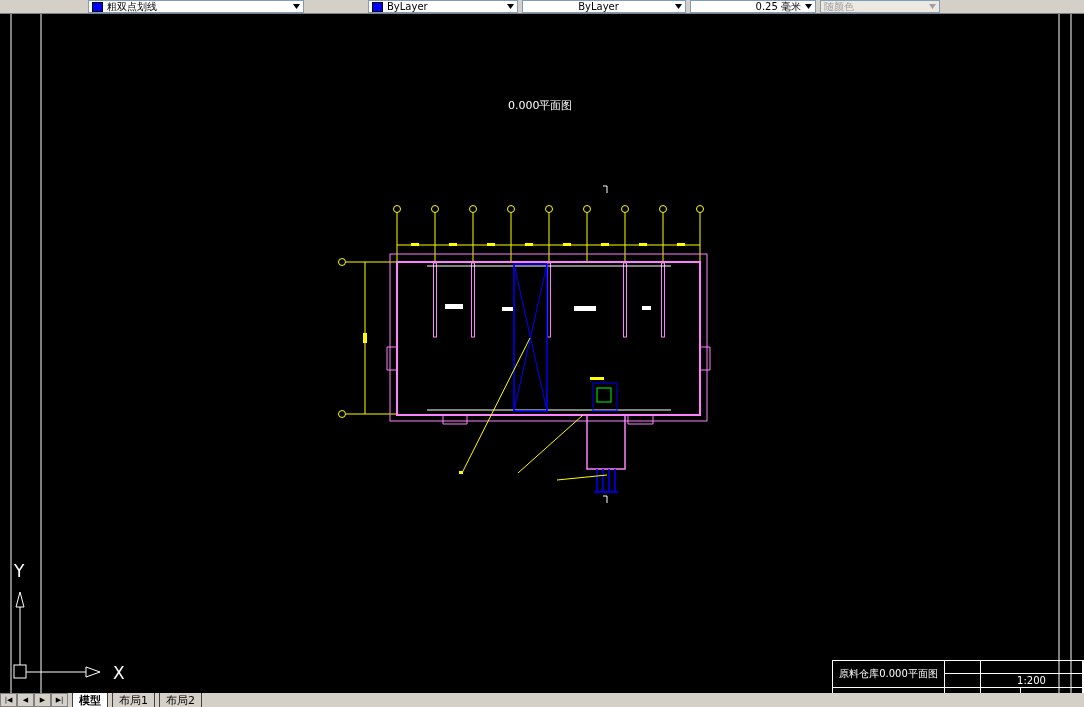  Describe the element at coordinates (180, 700) in the screenshot. I see `layout-tab: 布局2` at that location.